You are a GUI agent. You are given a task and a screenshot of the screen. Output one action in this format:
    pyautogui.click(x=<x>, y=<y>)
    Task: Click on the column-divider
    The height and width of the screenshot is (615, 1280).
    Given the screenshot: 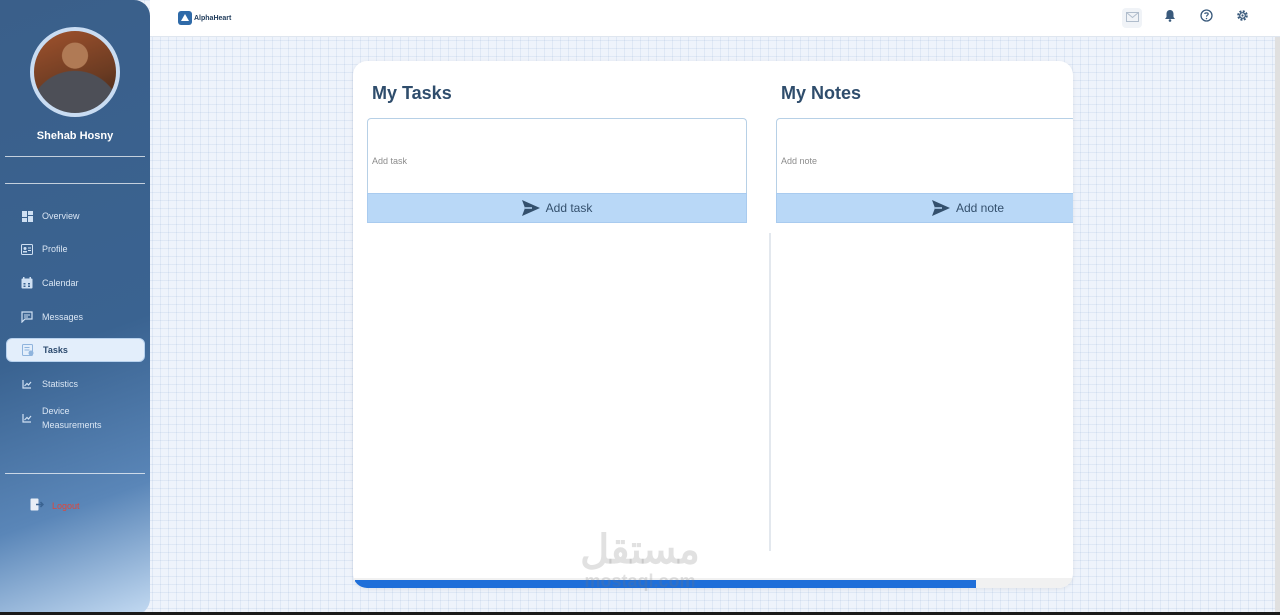 What is the action you would take?
    pyautogui.click(x=770, y=392)
    